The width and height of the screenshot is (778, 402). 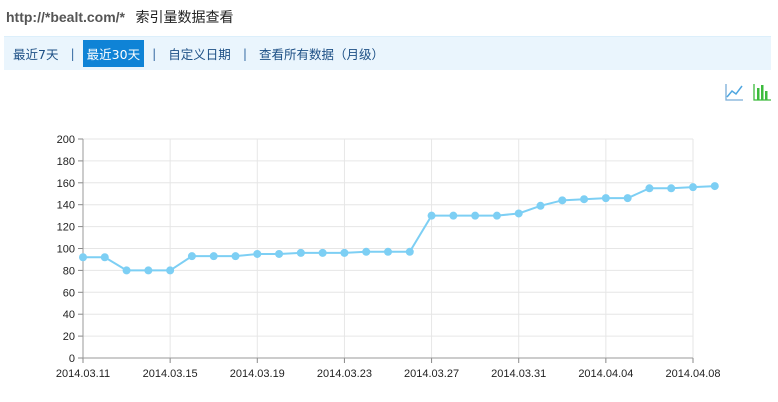 What do you see at coordinates (69, 271) in the screenshot?
I see `y-tick-label: 80` at bounding box center [69, 271].